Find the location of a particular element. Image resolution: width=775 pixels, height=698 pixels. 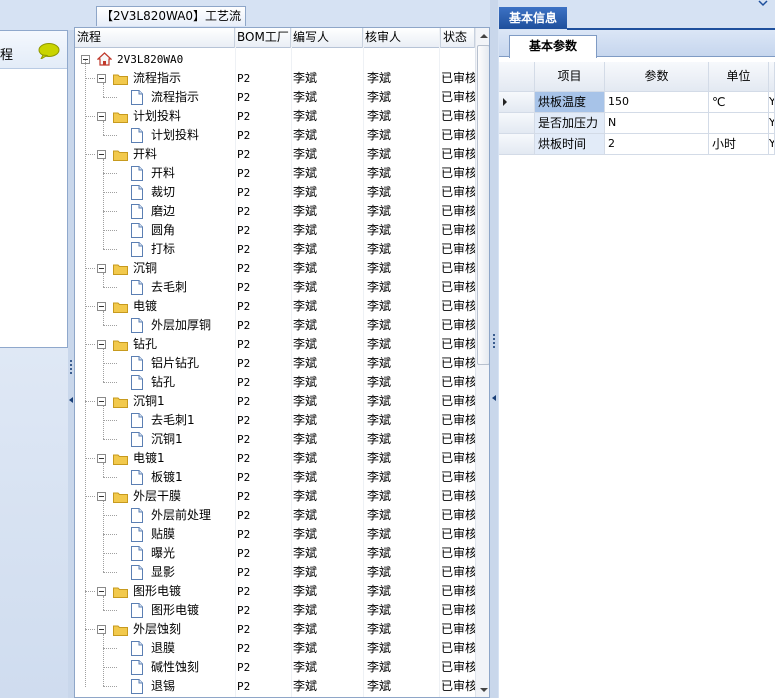

table-row: 曝光 P2 李斌 李斌 已审核 is located at coordinates (275, 553).